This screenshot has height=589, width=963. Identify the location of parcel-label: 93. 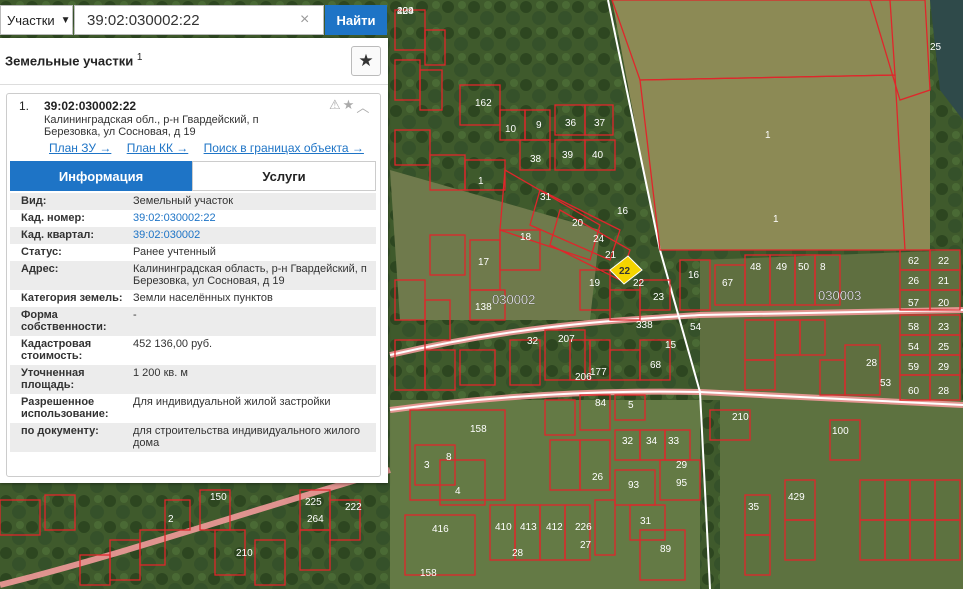
(634, 485).